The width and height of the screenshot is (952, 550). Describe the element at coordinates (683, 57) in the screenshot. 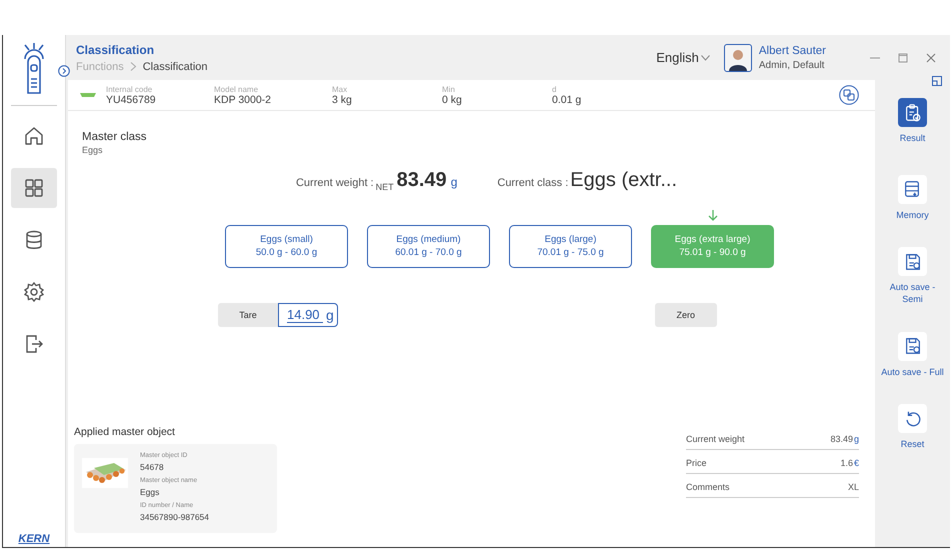

I see `language-selector: English` at that location.